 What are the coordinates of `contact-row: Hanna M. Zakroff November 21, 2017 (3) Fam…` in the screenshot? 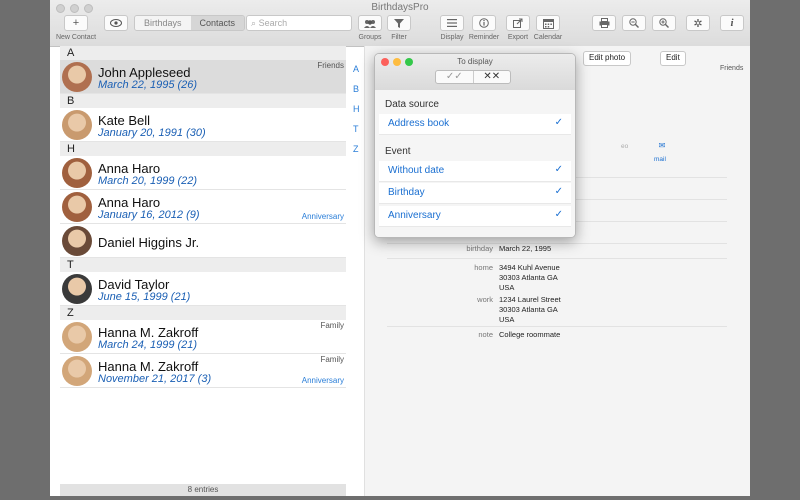 It's located at (203, 371).